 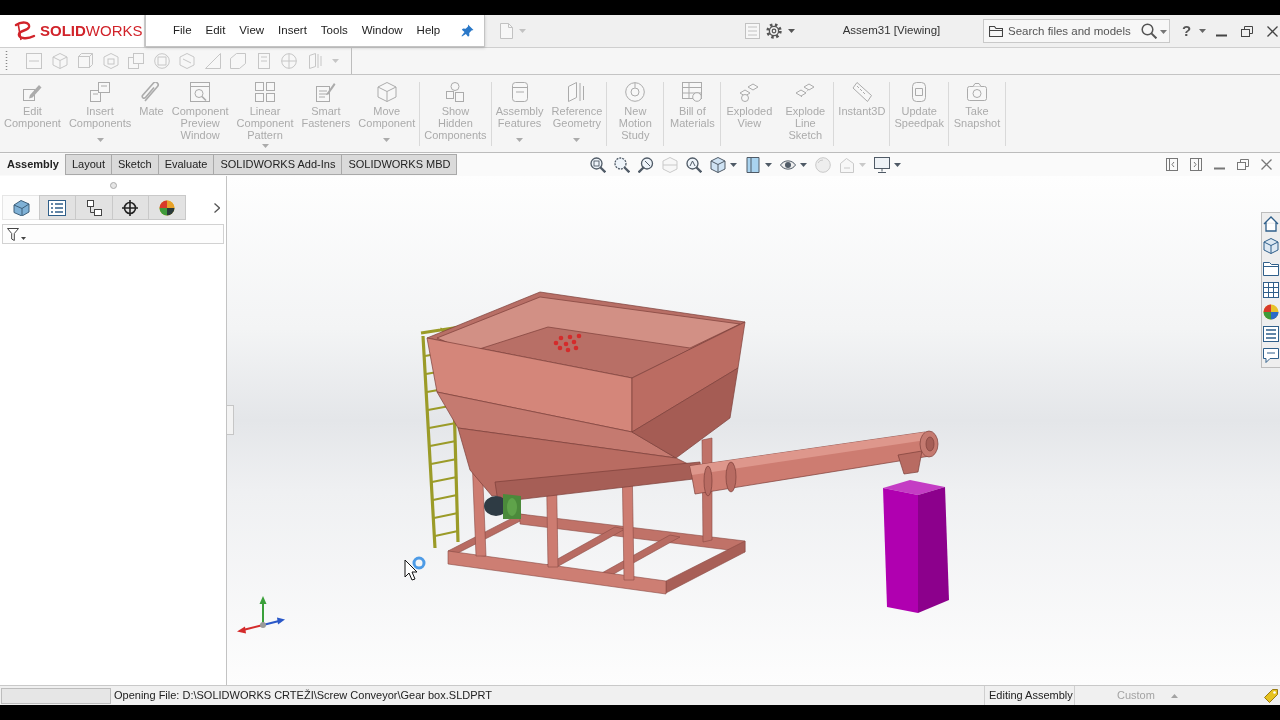 What do you see at coordinates (428, 30) in the screenshot?
I see `menu-item: Help` at bounding box center [428, 30].